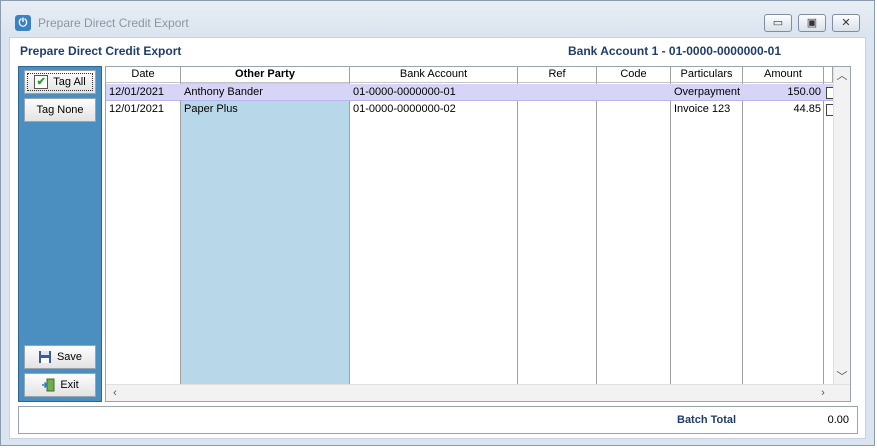  What do you see at coordinates (45, 357) in the screenshot?
I see `floppy-disk-icon` at bounding box center [45, 357].